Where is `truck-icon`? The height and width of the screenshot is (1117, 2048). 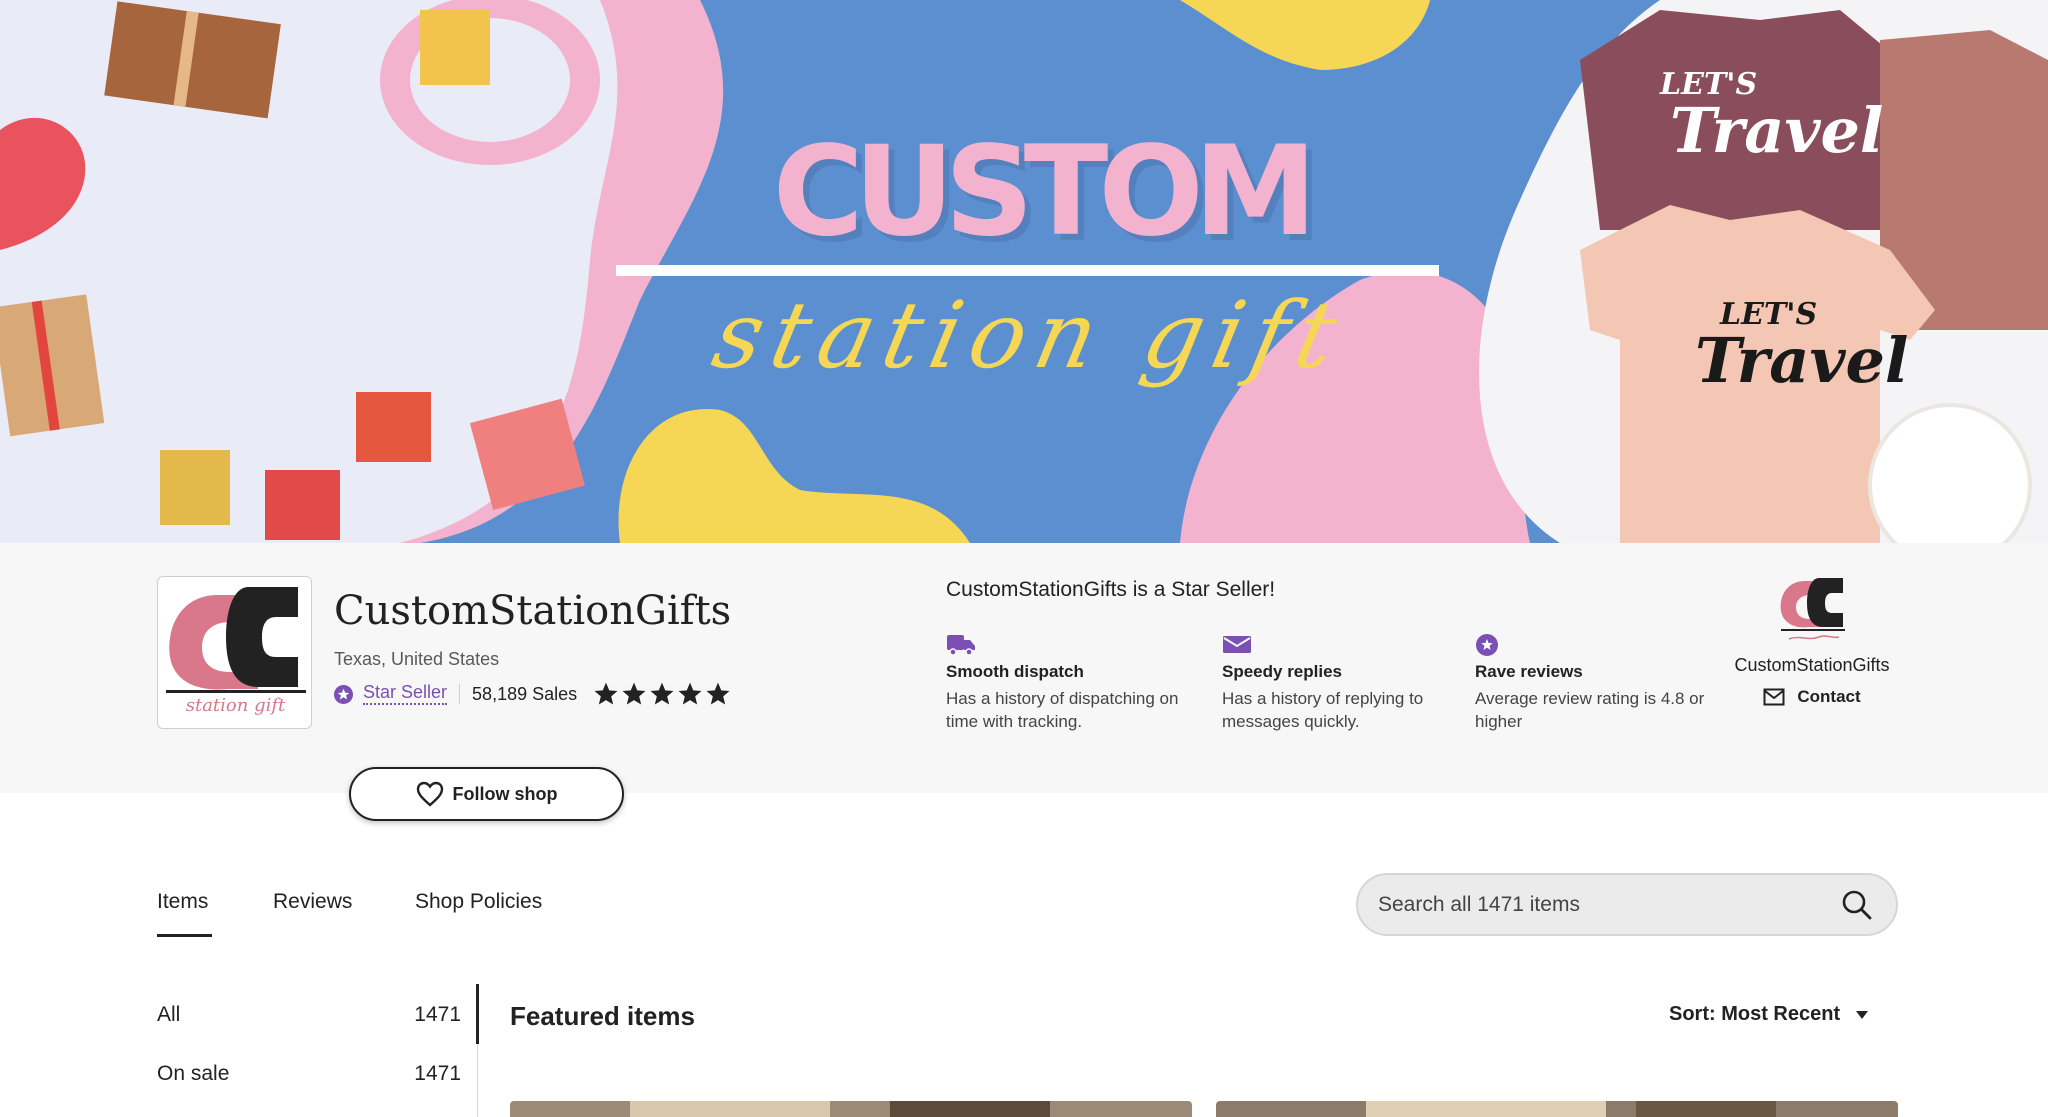
truck-icon is located at coordinates (961, 645).